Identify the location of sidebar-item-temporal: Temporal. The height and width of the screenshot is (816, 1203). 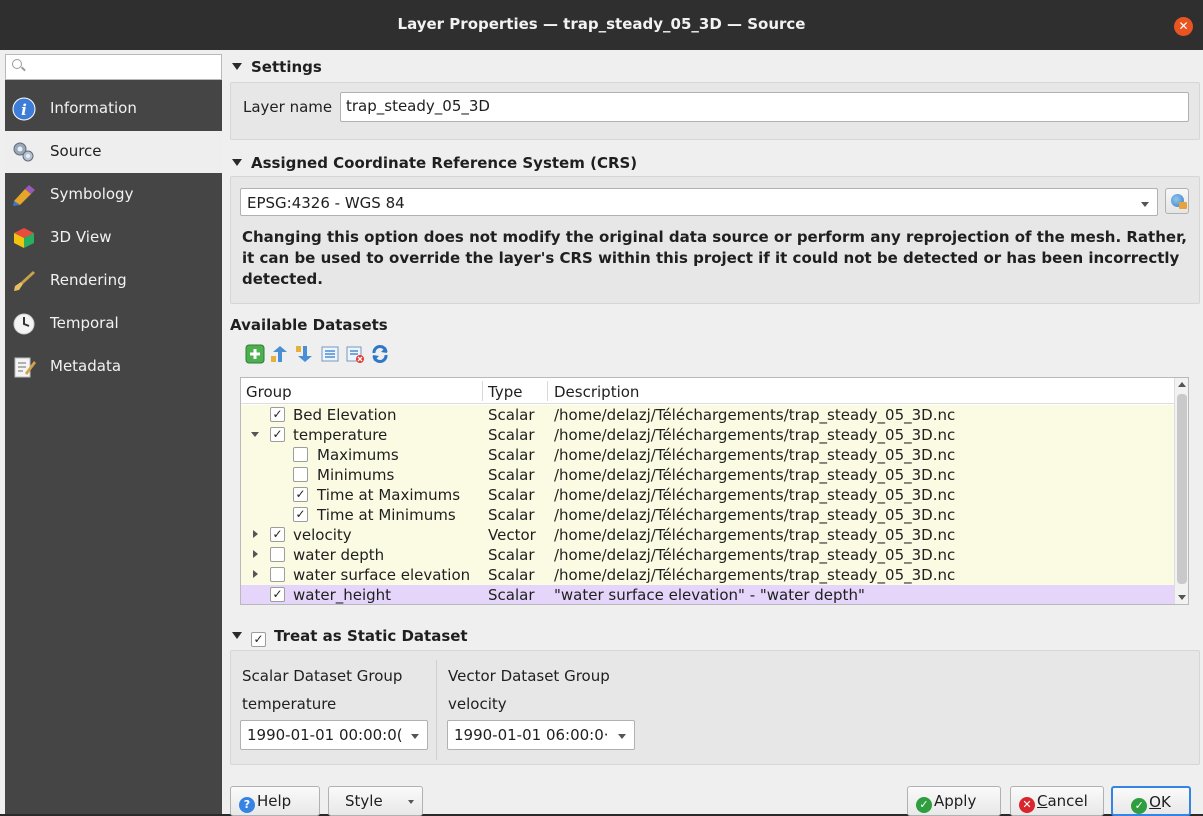
(113, 324).